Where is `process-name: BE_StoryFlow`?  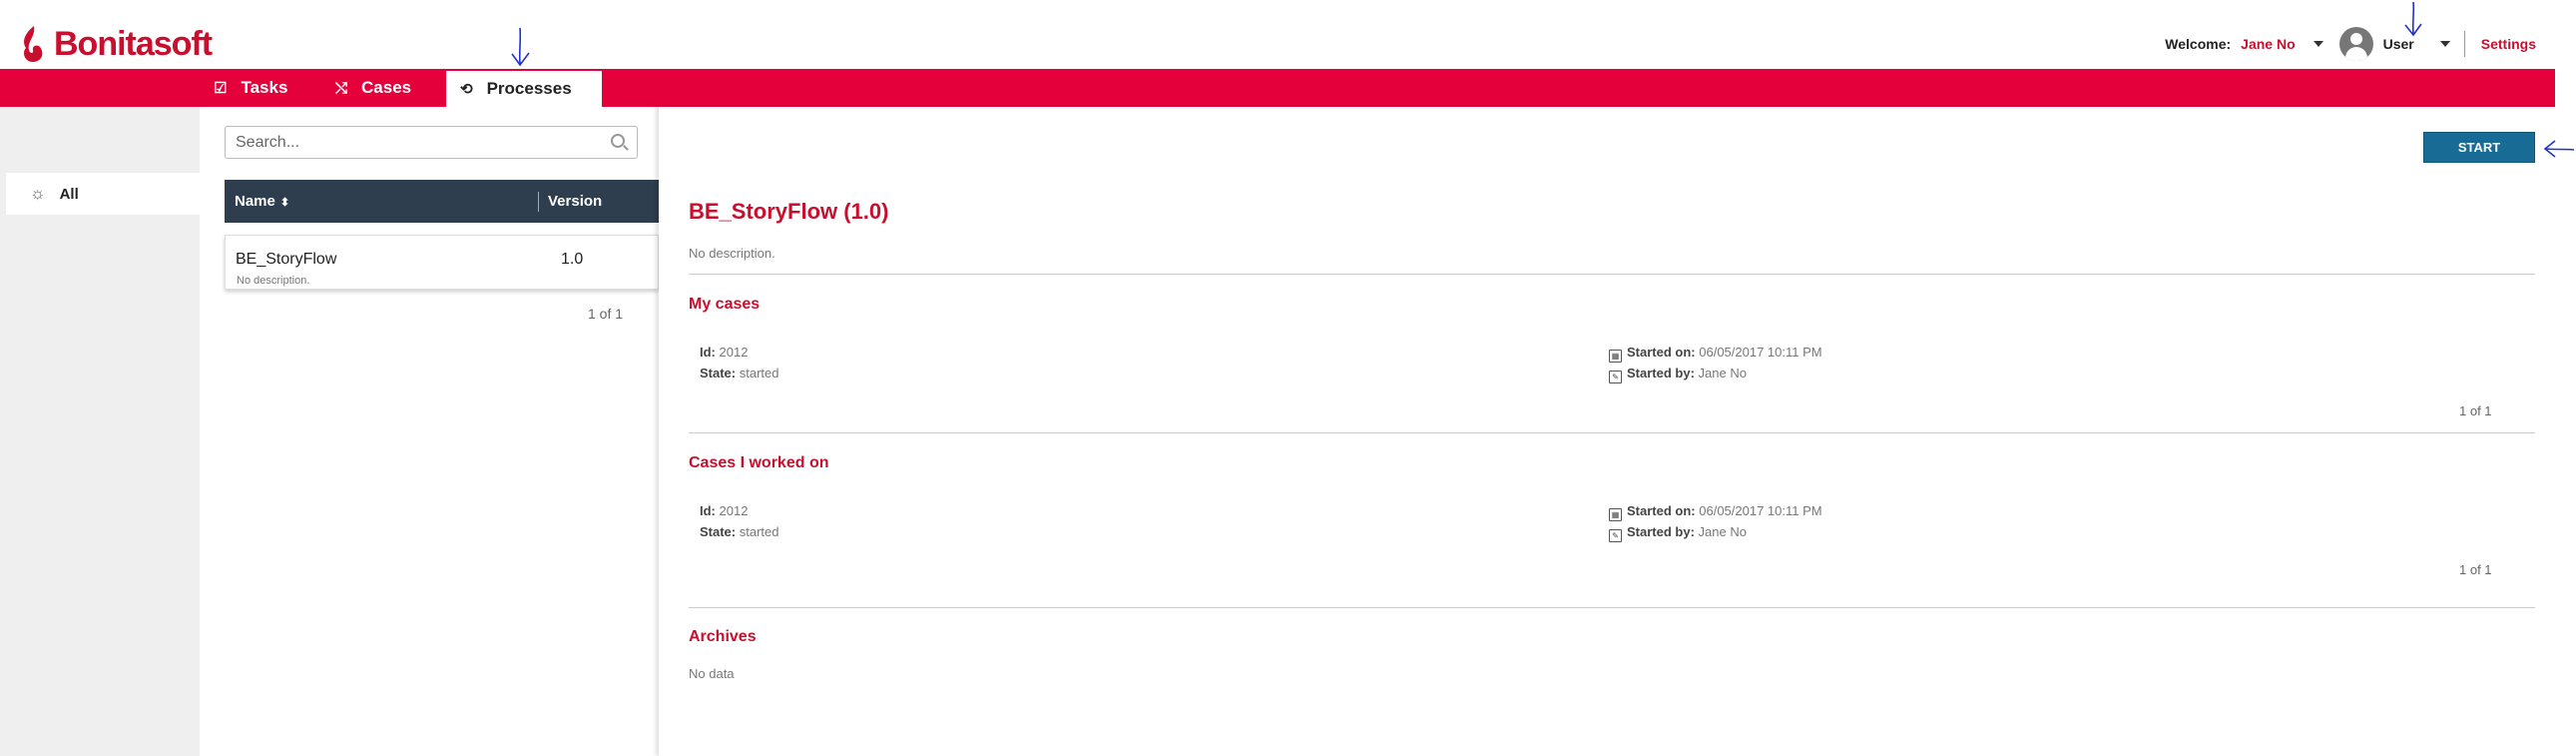 process-name: BE_StoryFlow is located at coordinates (286, 259).